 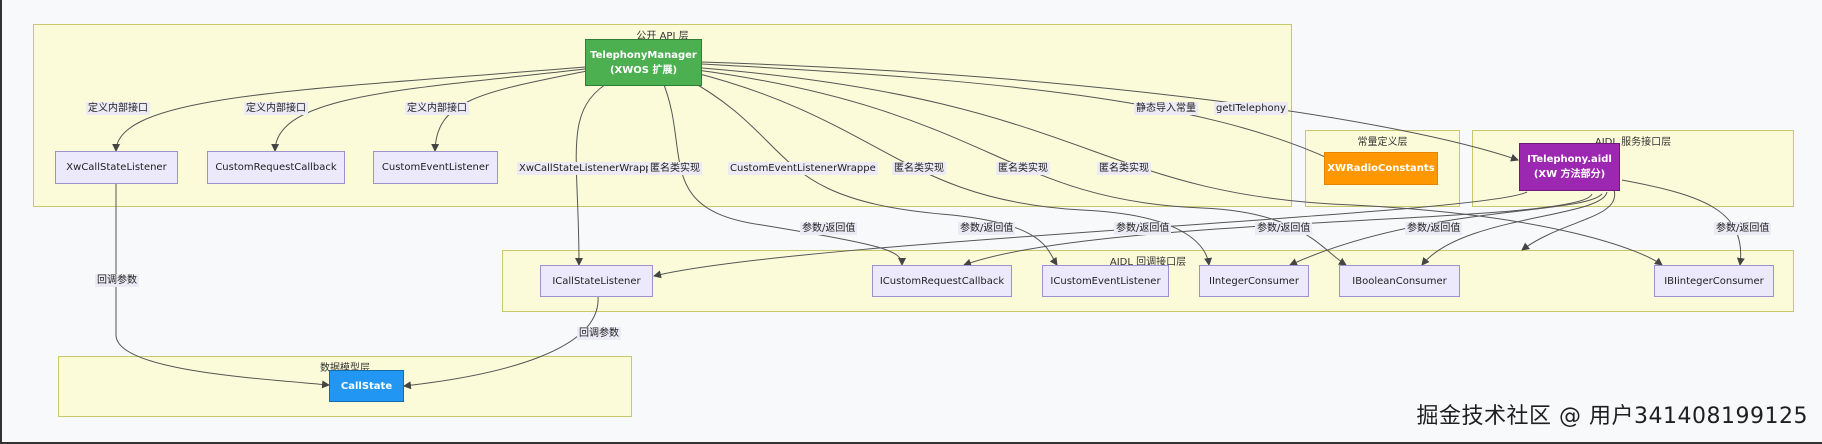 What do you see at coordinates (437, 108) in the screenshot?
I see `edge-label-define-internal-3: 定义内部接口` at bounding box center [437, 108].